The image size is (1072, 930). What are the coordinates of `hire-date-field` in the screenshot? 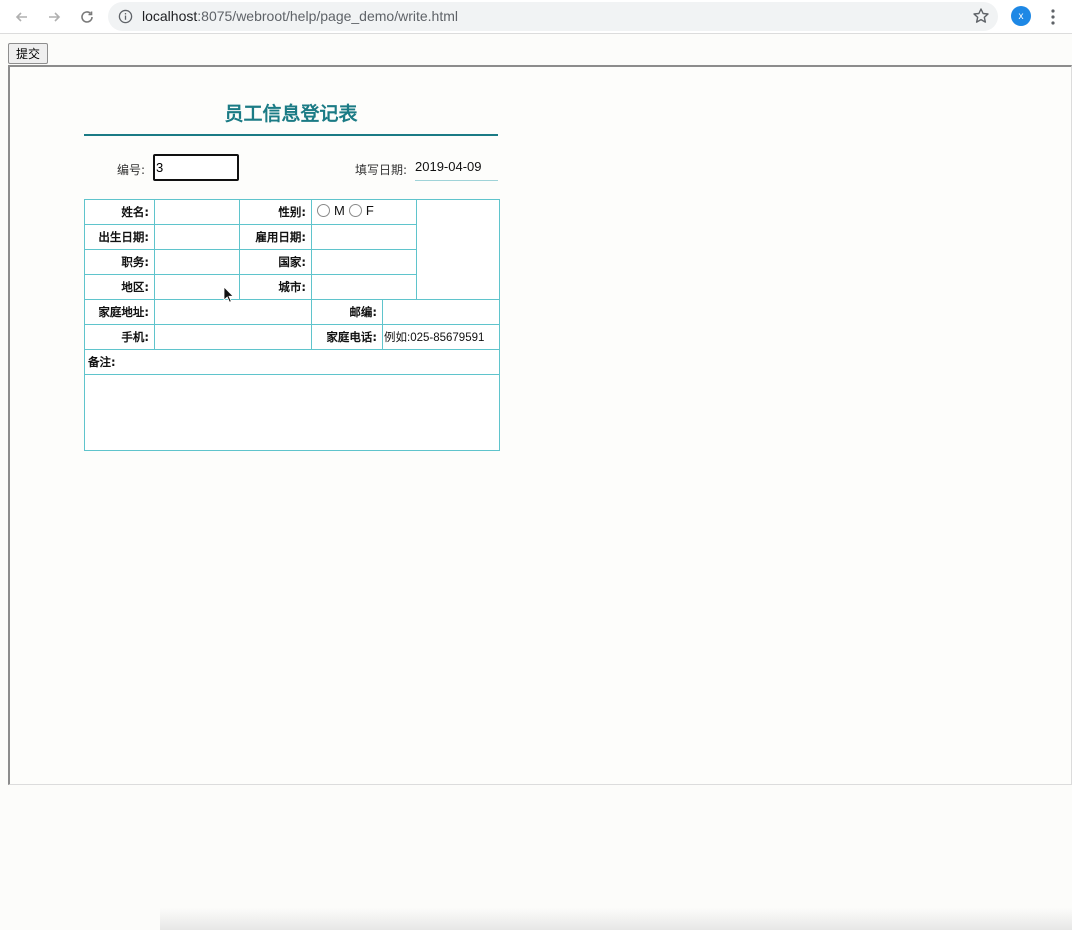 It's located at (364, 237).